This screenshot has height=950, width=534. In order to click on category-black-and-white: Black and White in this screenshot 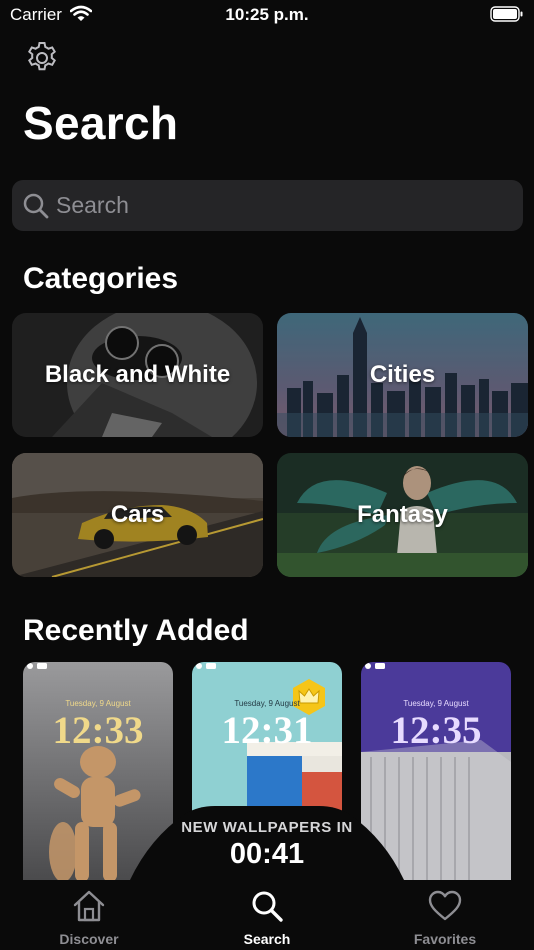, I will do `click(137, 375)`.